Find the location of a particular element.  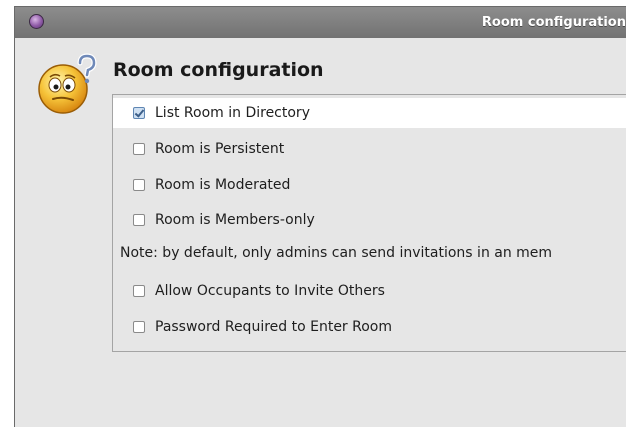

option-list-room-in-directory: List Room in Directory is located at coordinates (369, 113).